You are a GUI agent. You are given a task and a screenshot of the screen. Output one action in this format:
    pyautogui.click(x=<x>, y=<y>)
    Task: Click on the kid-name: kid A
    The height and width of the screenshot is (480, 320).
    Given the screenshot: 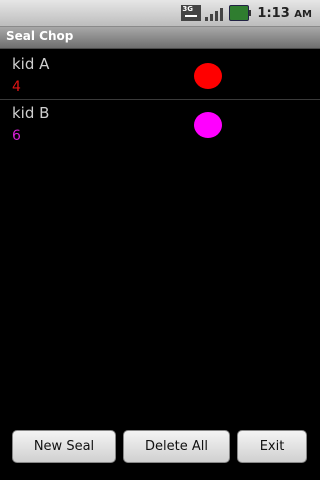 What is the action you would take?
    pyautogui.click(x=31, y=64)
    